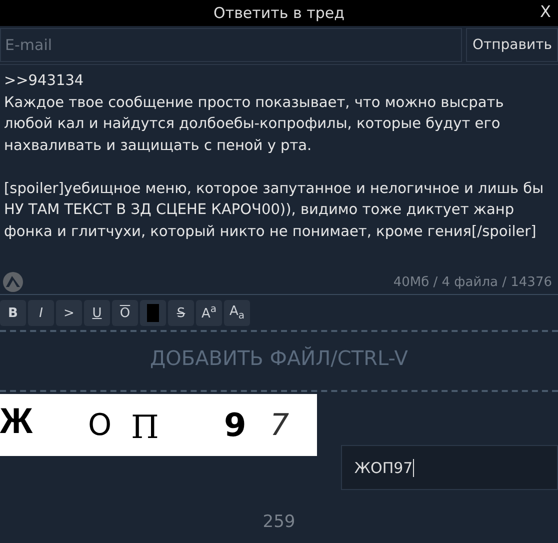  What do you see at coordinates (231, 45) in the screenshot?
I see `email-field: E-mail` at bounding box center [231, 45].